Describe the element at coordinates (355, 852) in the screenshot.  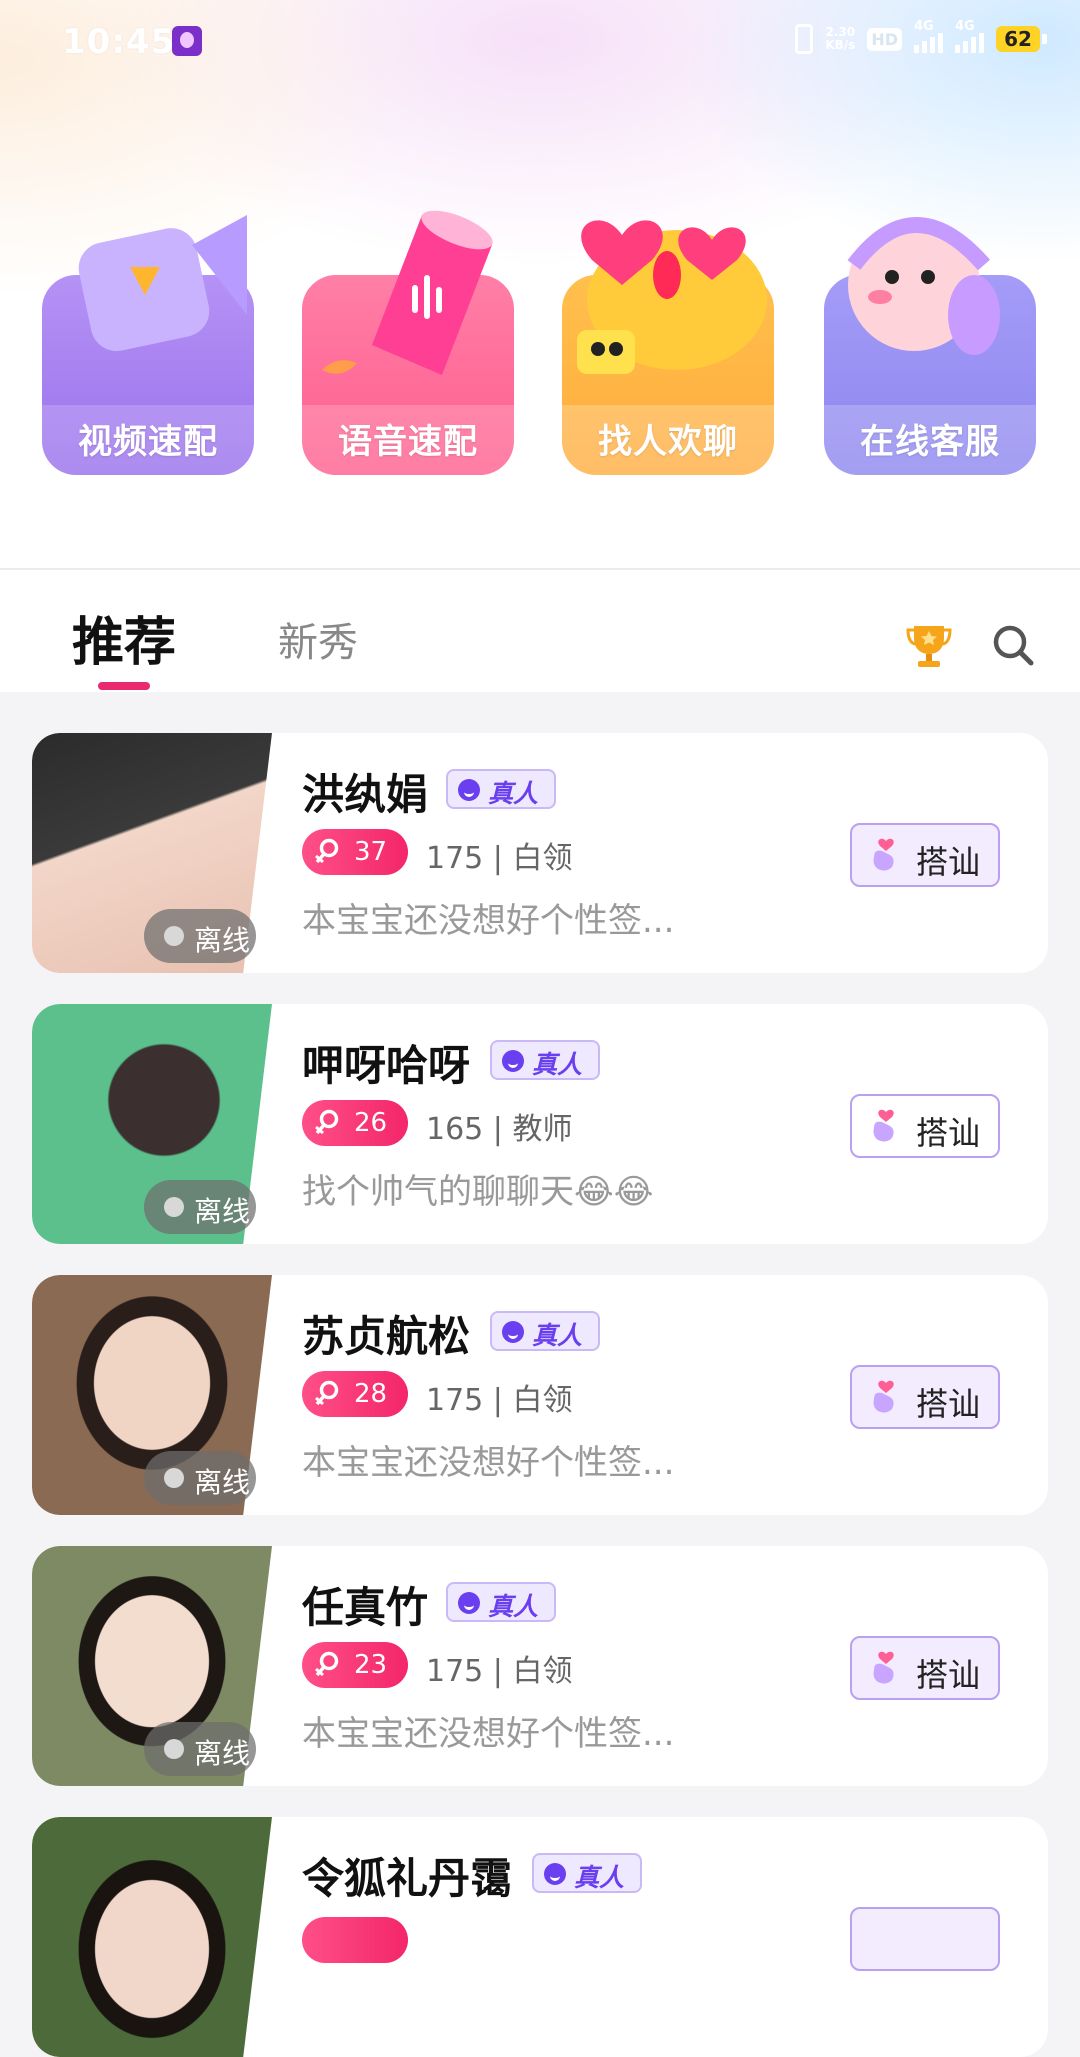
I see `age-pill: 37` at that location.